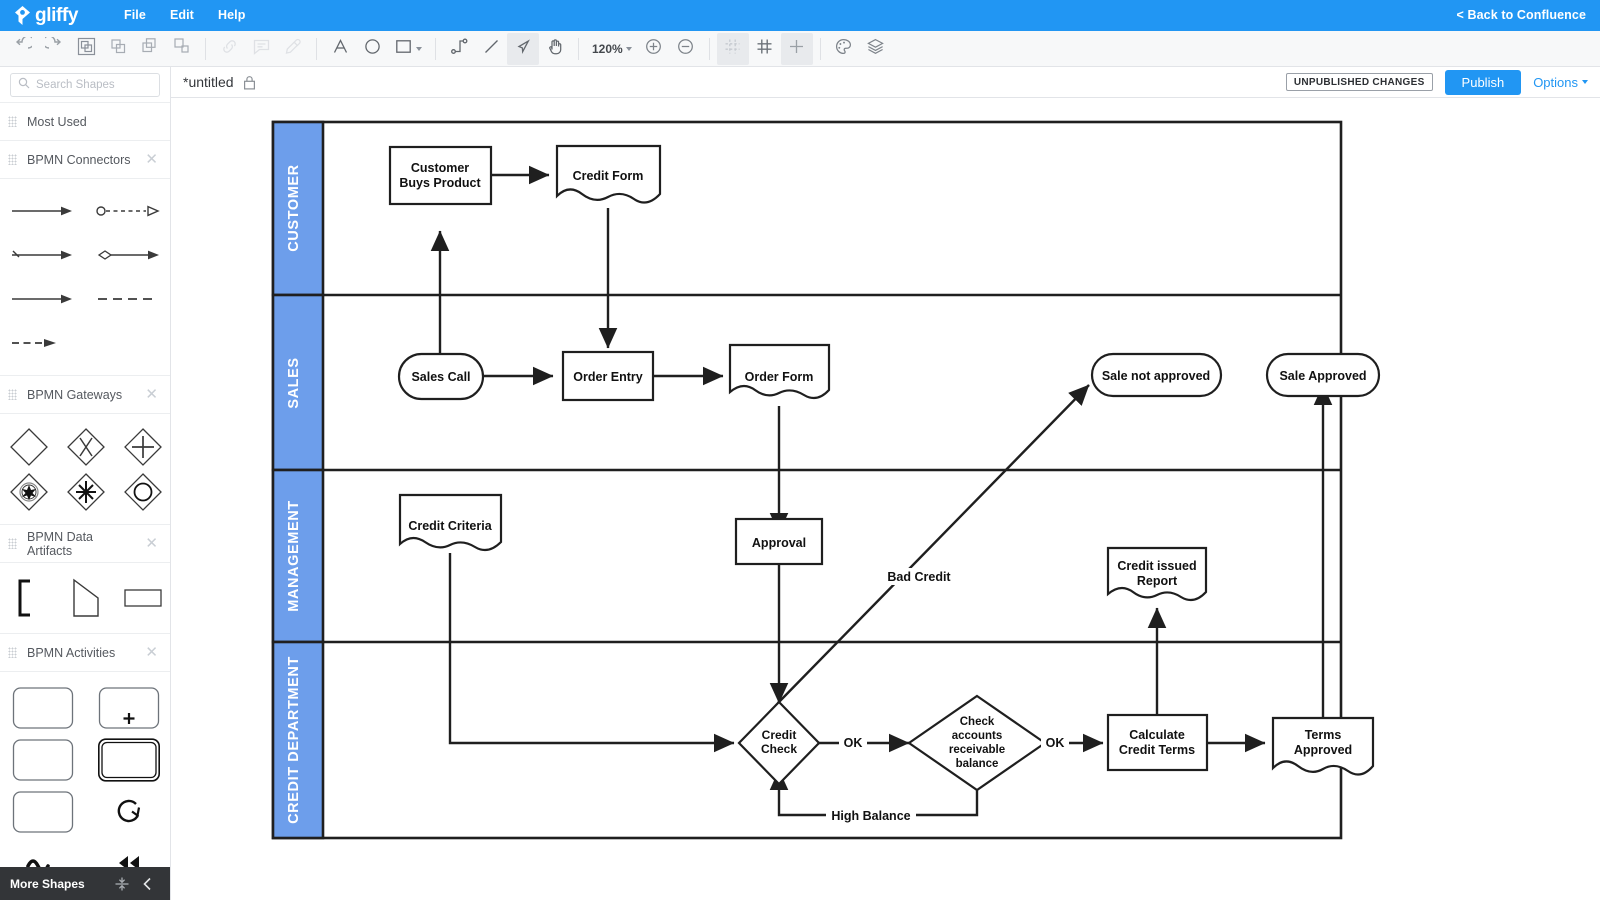  Describe the element at coordinates (293, 49) in the screenshot. I see `eyedropper-button` at that location.